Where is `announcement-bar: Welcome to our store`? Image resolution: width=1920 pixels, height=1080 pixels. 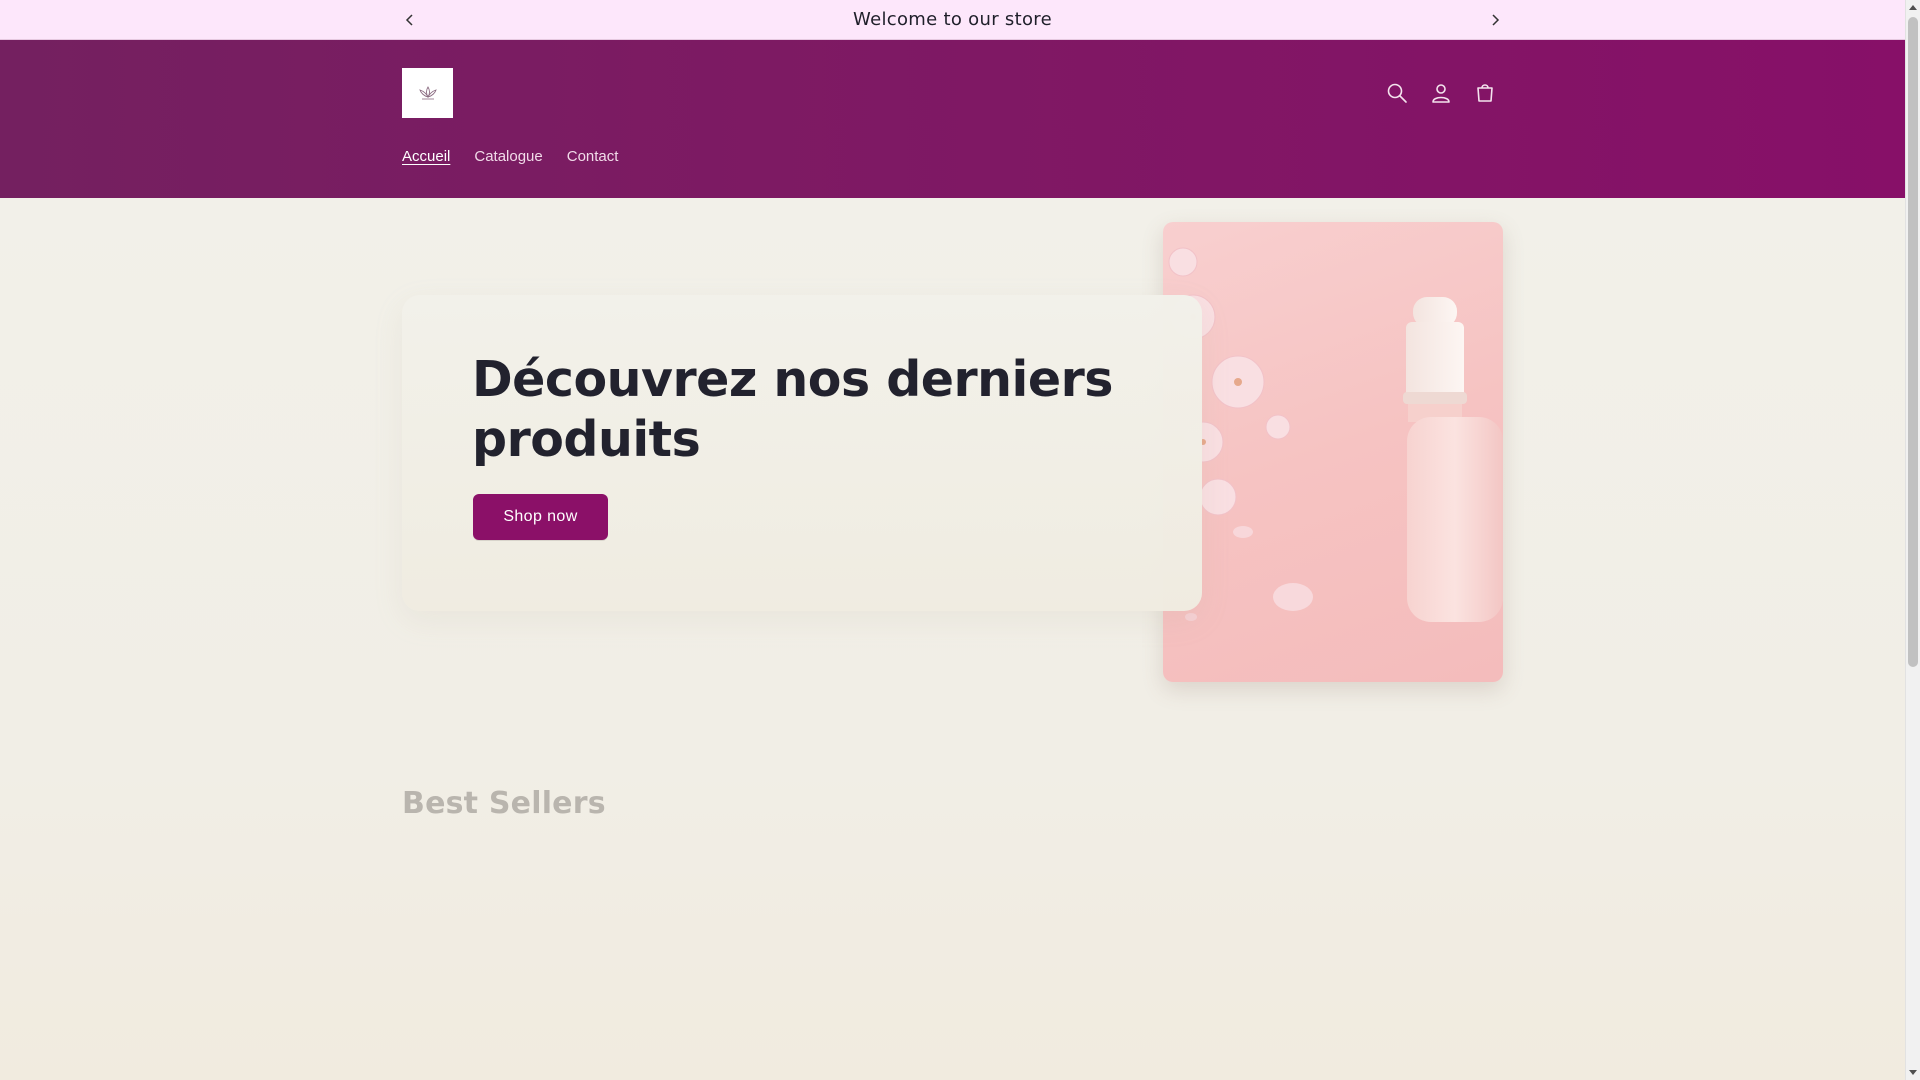 announcement-bar: Welcome to our store is located at coordinates (952, 20).